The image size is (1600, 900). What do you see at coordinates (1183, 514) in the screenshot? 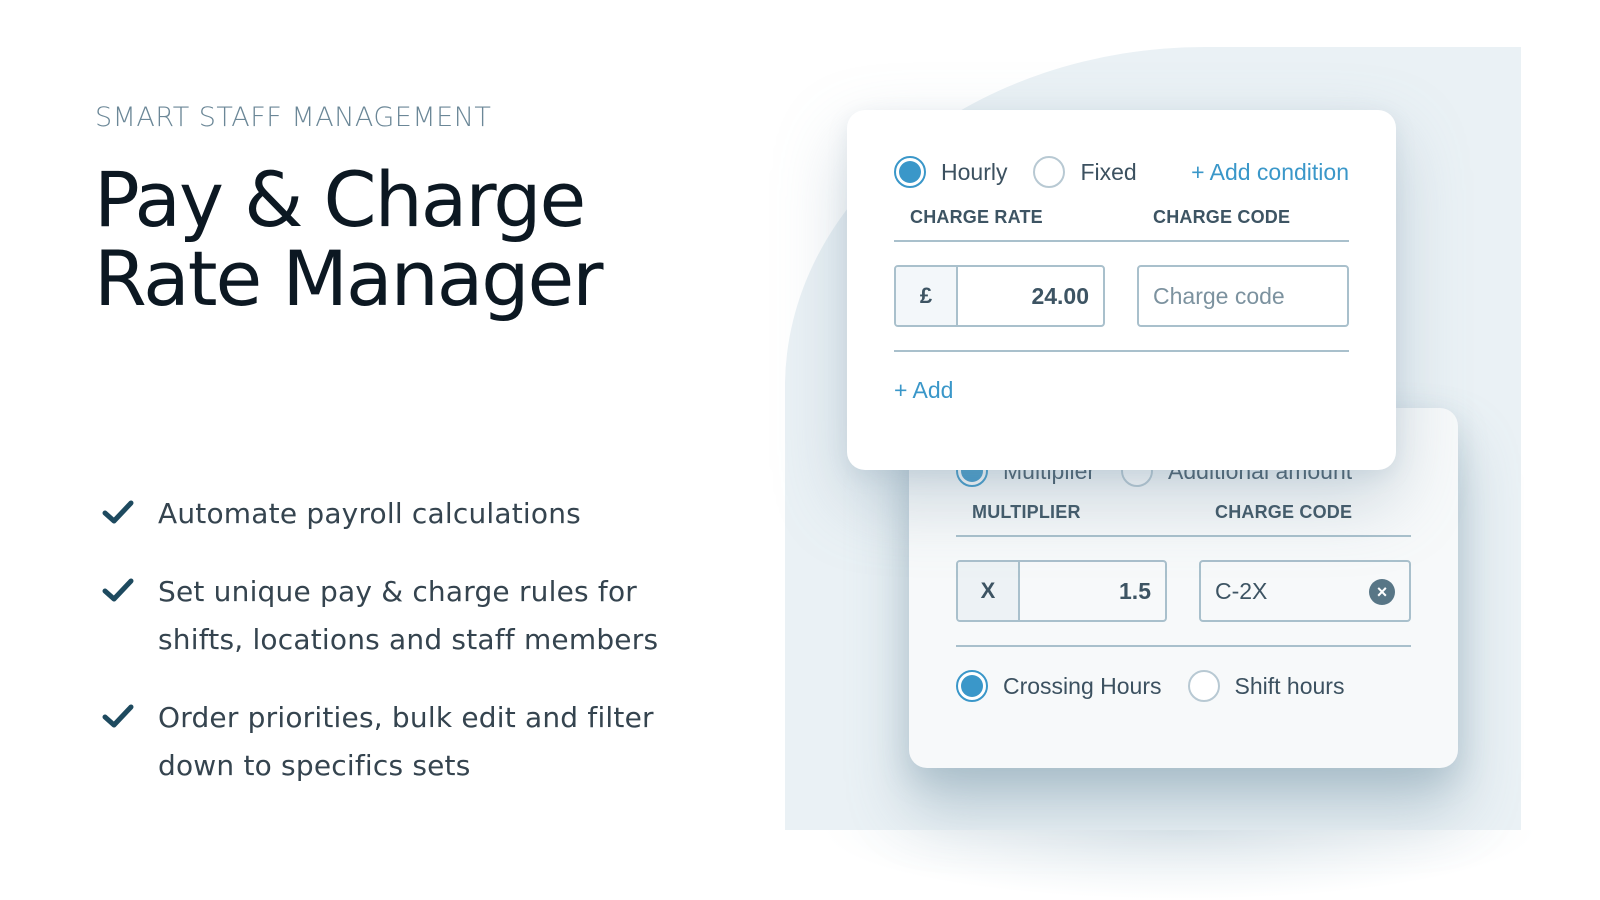
I see `condition-column-headers: MULTIPLIER CHARGE CODE` at bounding box center [1183, 514].